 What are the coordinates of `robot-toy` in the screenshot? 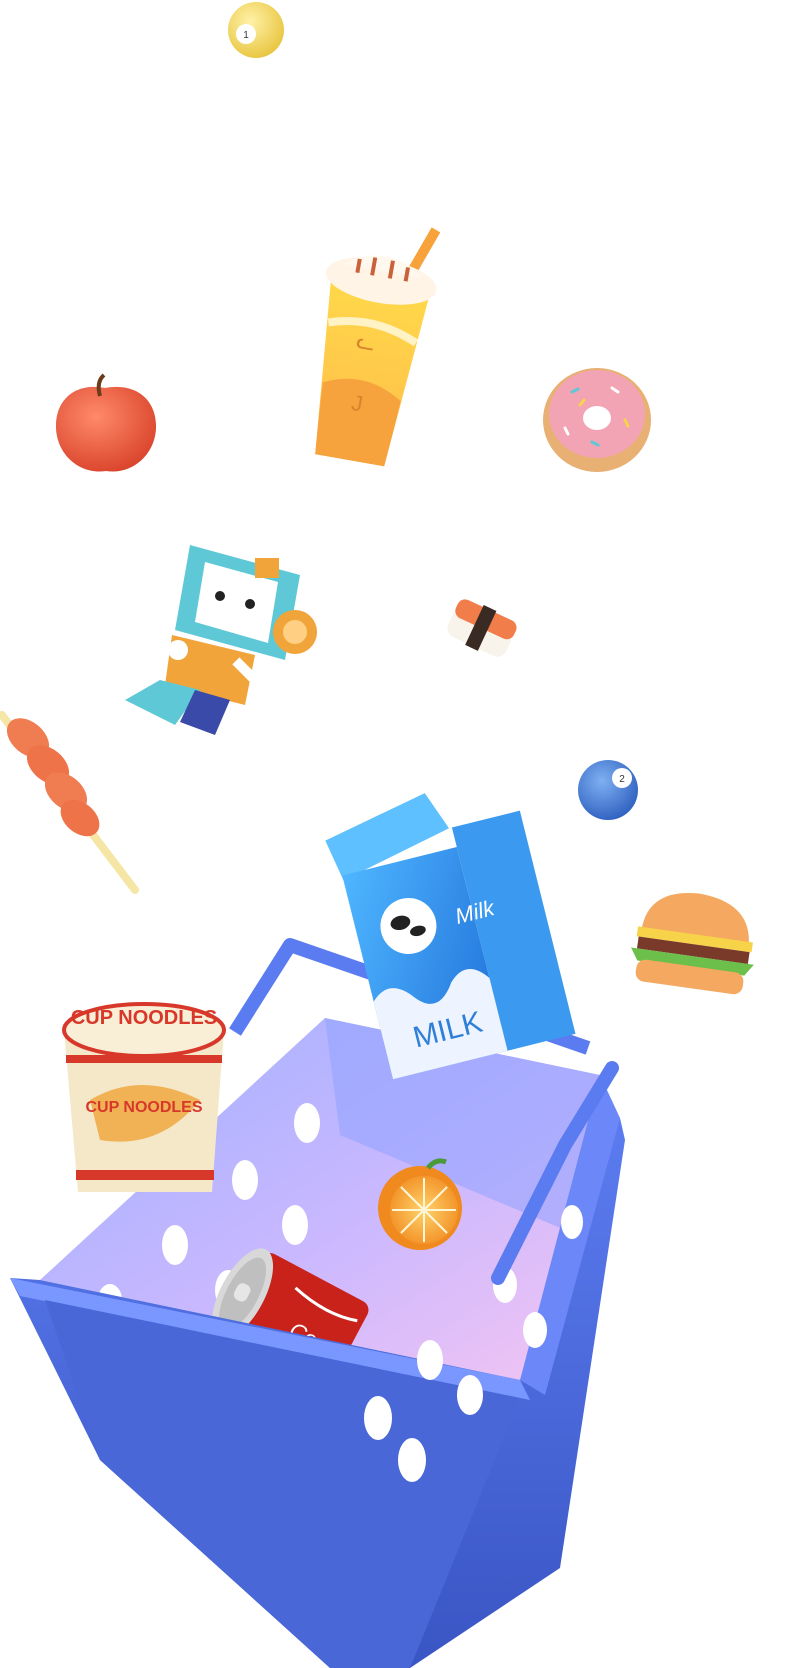 It's located at (221, 640).